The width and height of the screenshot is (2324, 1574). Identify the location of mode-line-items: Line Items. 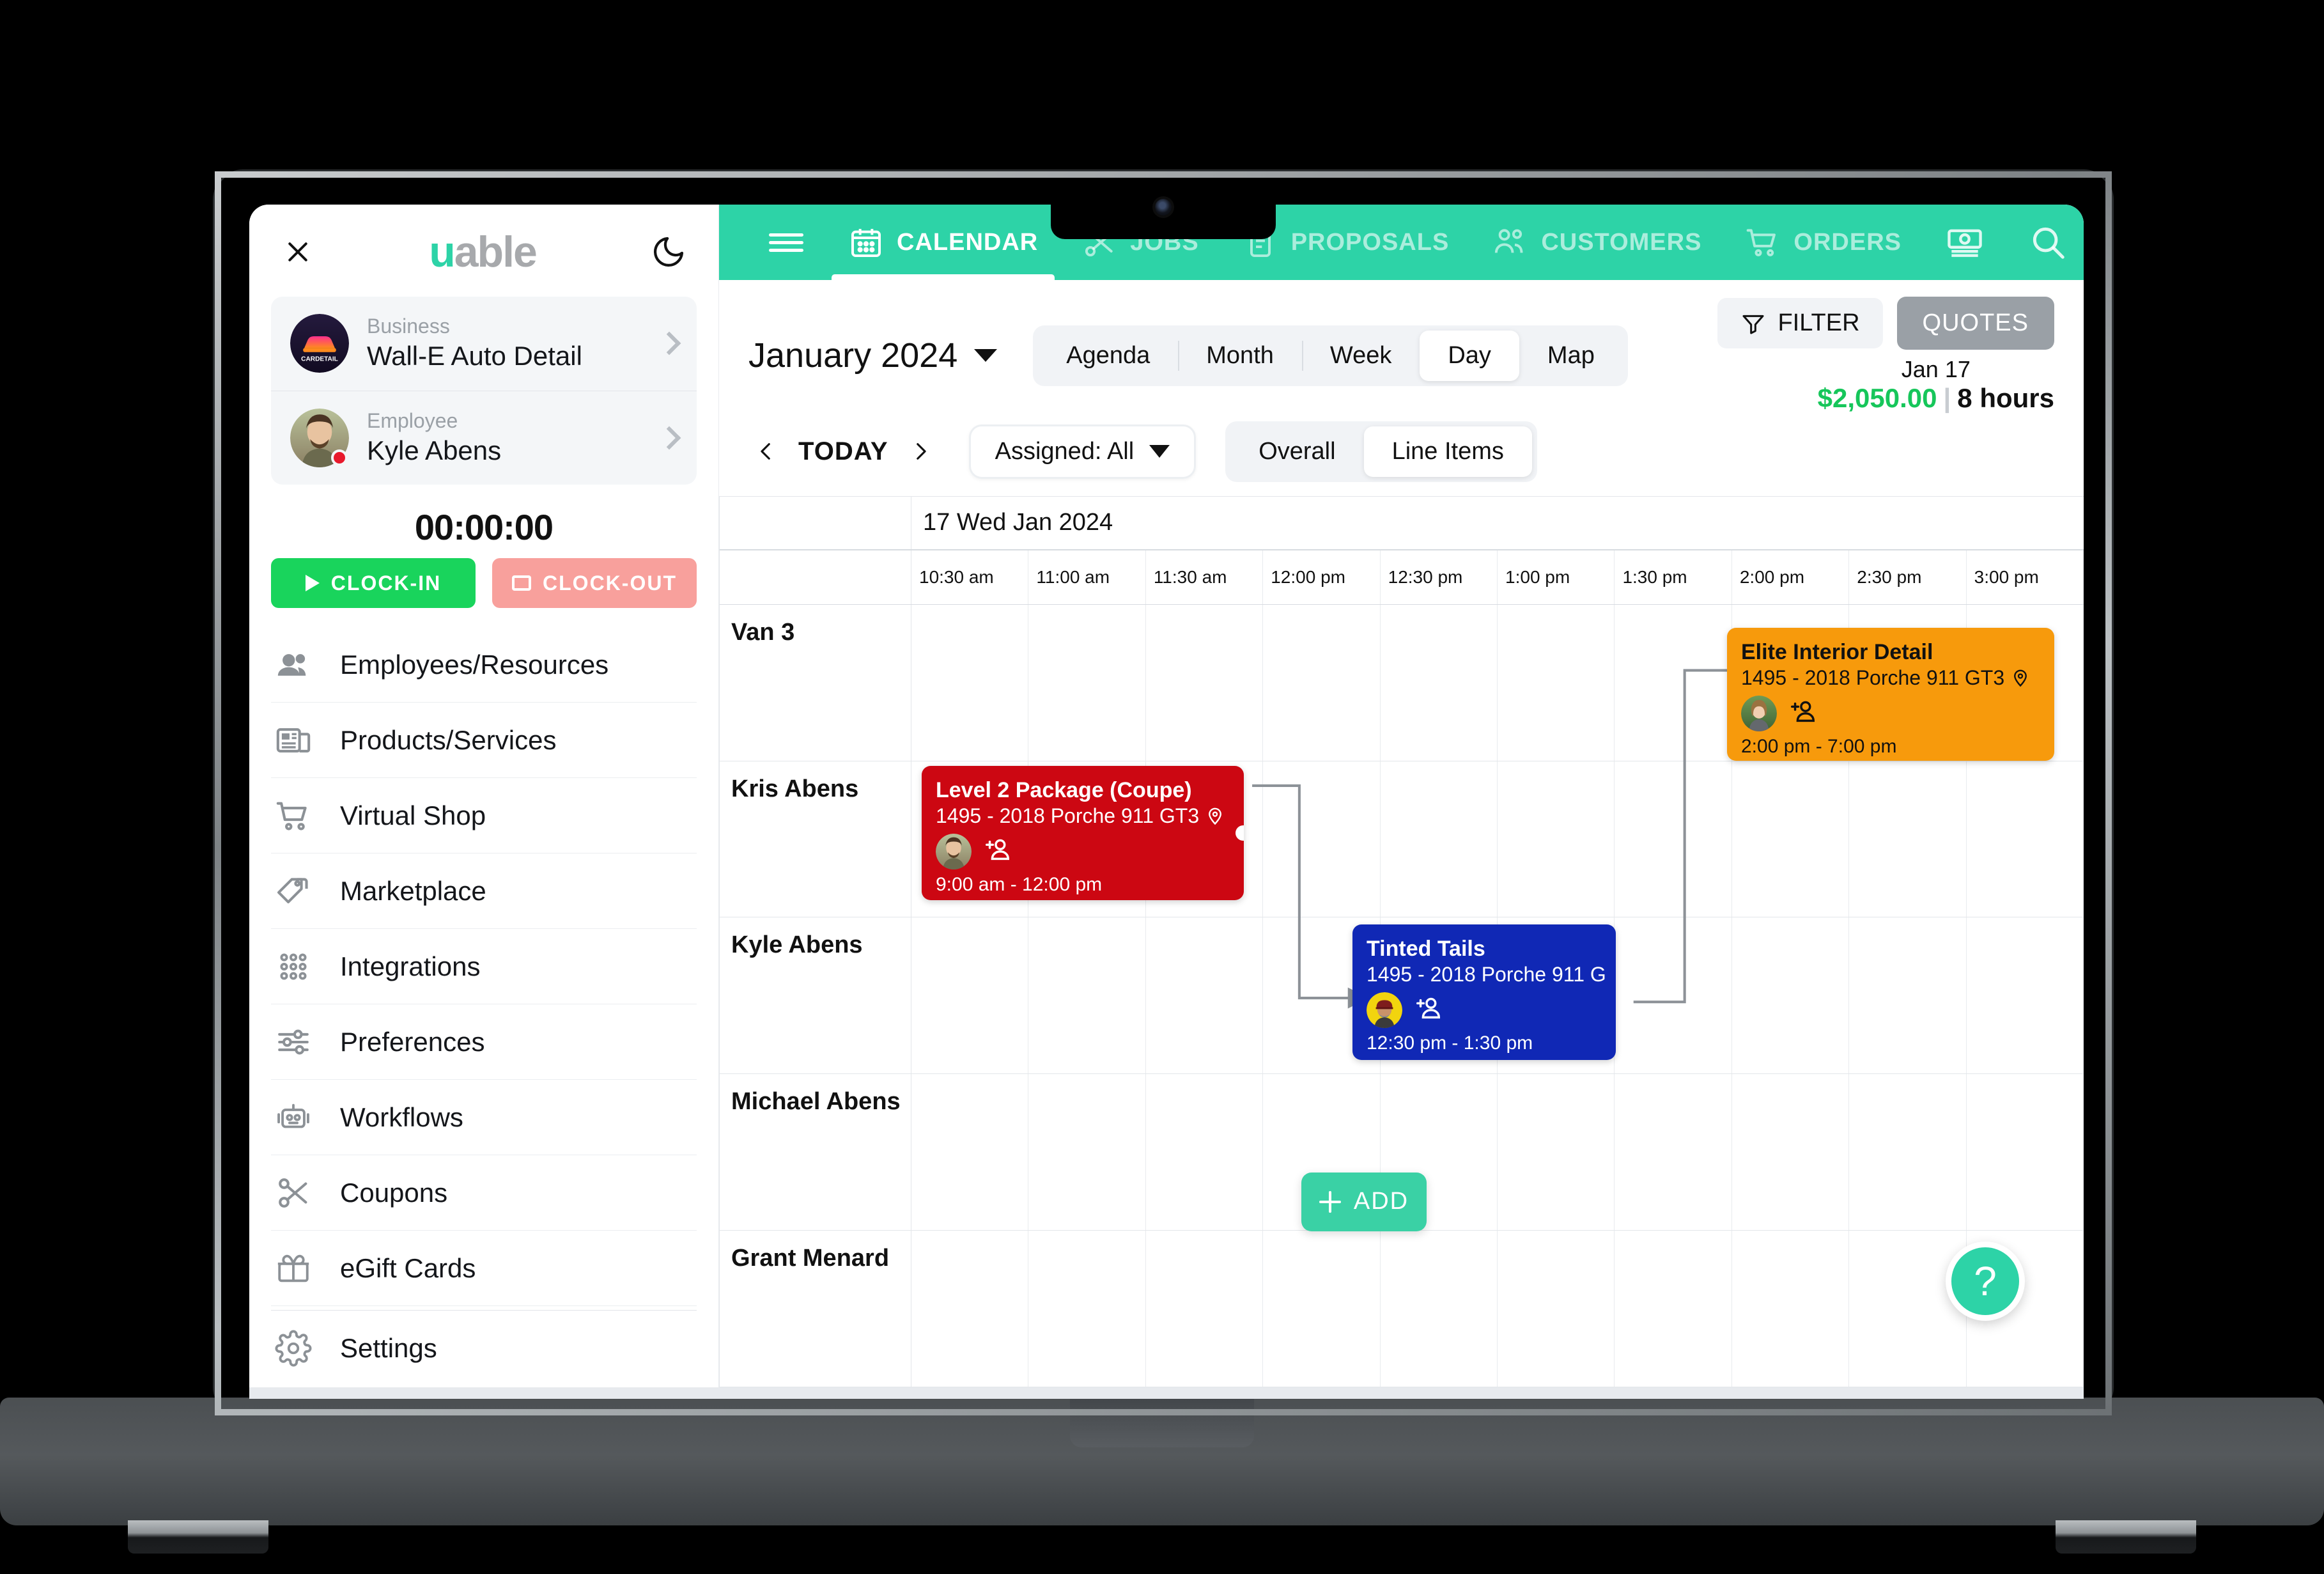
(1447, 451).